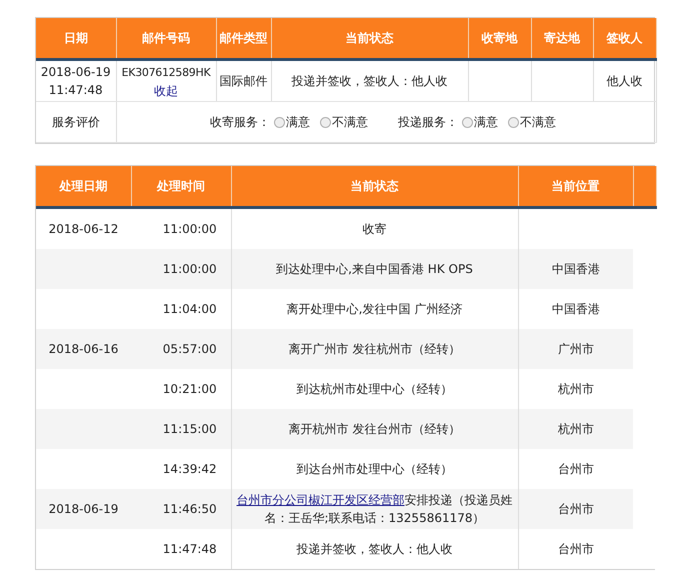 This screenshot has height=576, width=691. Describe the element at coordinates (189, 389) in the screenshot. I see `time-cell: 10:21:00` at that location.